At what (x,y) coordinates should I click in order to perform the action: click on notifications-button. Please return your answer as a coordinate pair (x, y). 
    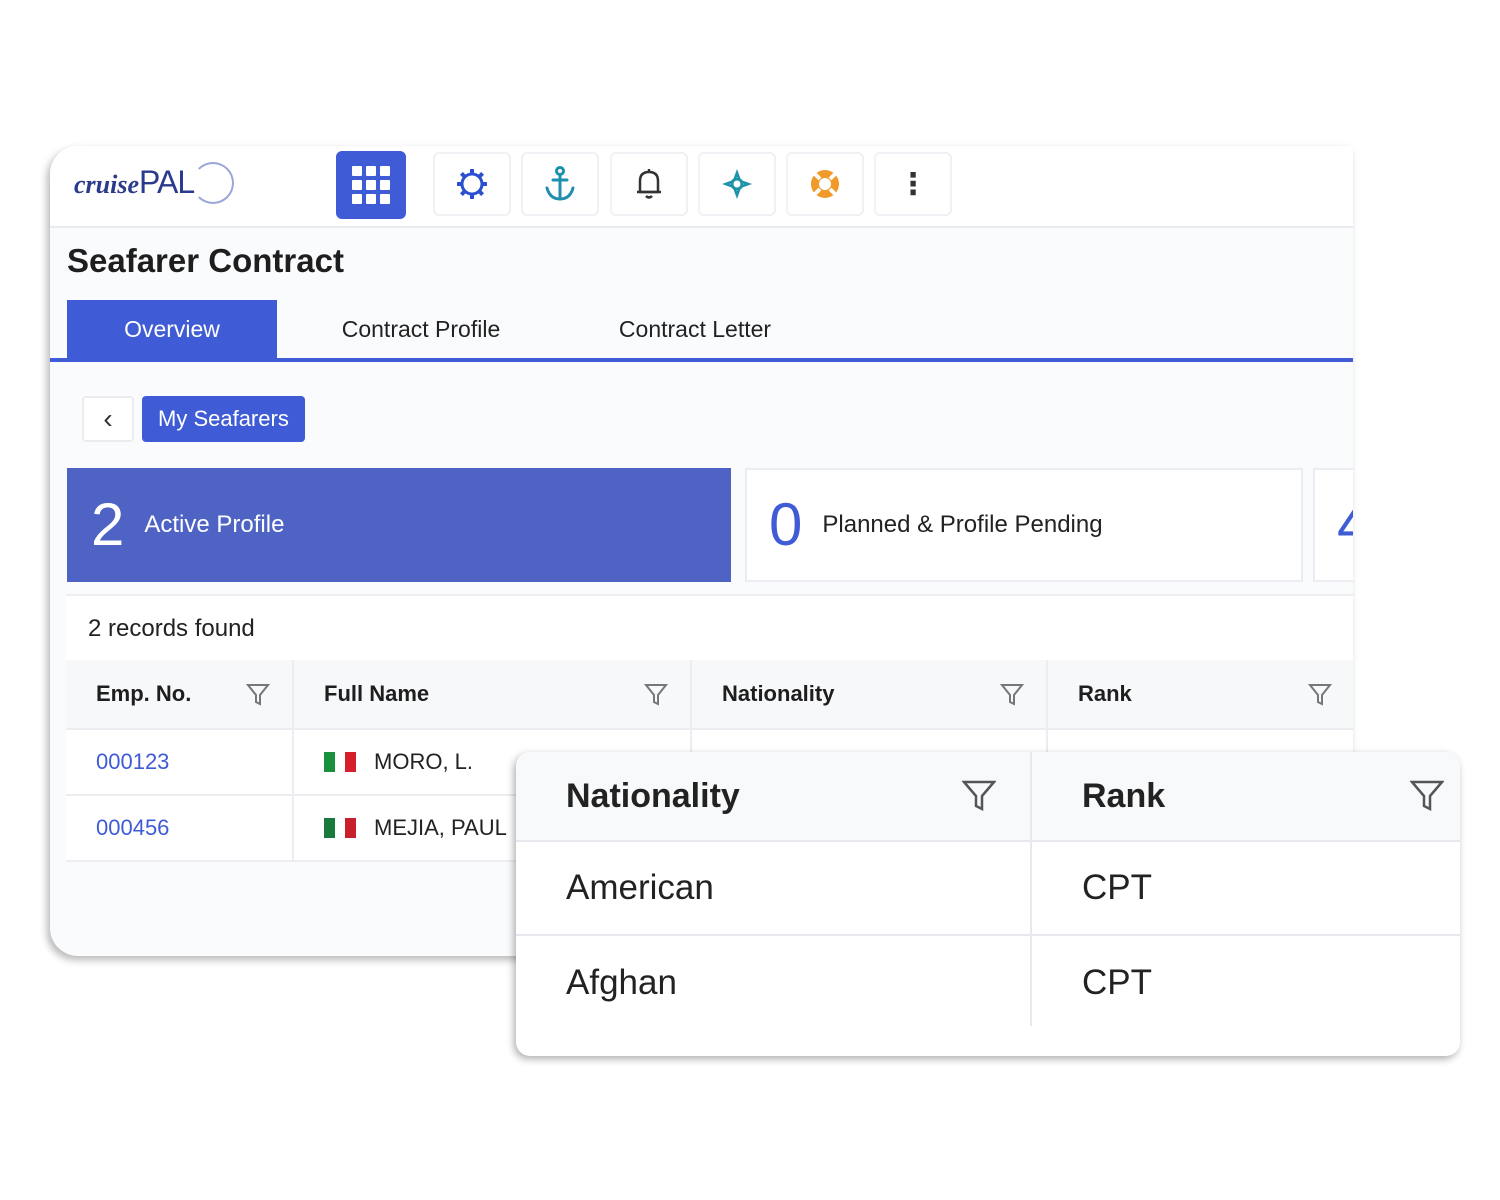
    Looking at the image, I should click on (649, 184).